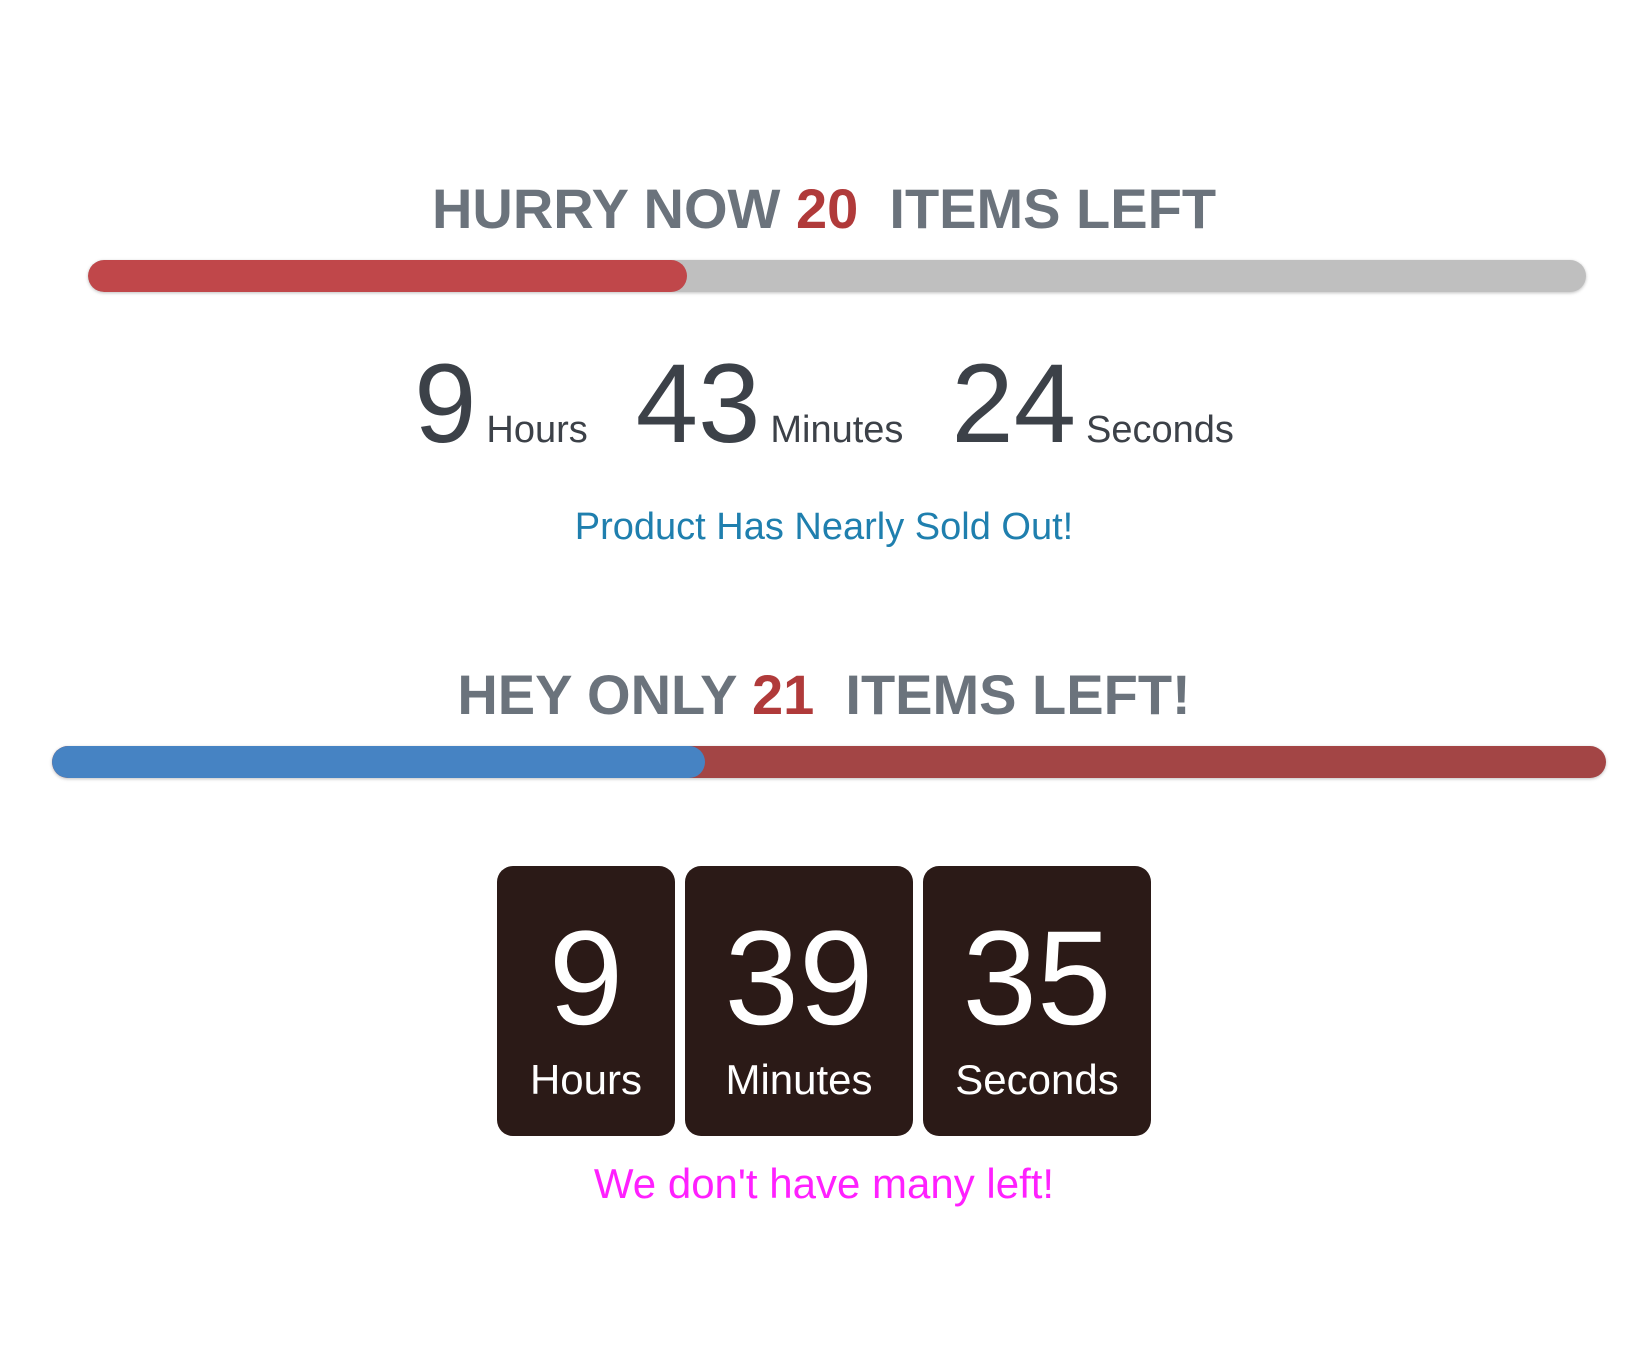 The width and height of the screenshot is (1648, 1352). I want to click on timer-seconds: 24 Seconds, so click(1092, 404).